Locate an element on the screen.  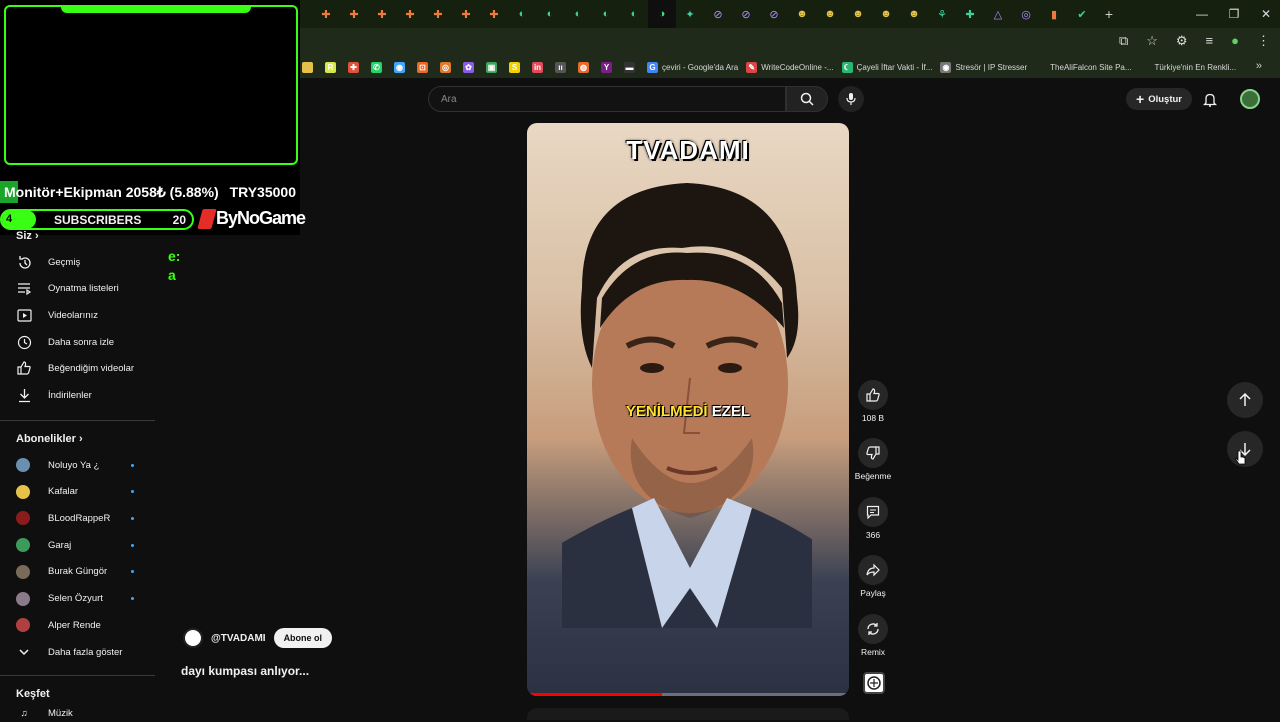
bookmark-item: Gçeviri - Google'da Ara is located at coordinates (692, 67).